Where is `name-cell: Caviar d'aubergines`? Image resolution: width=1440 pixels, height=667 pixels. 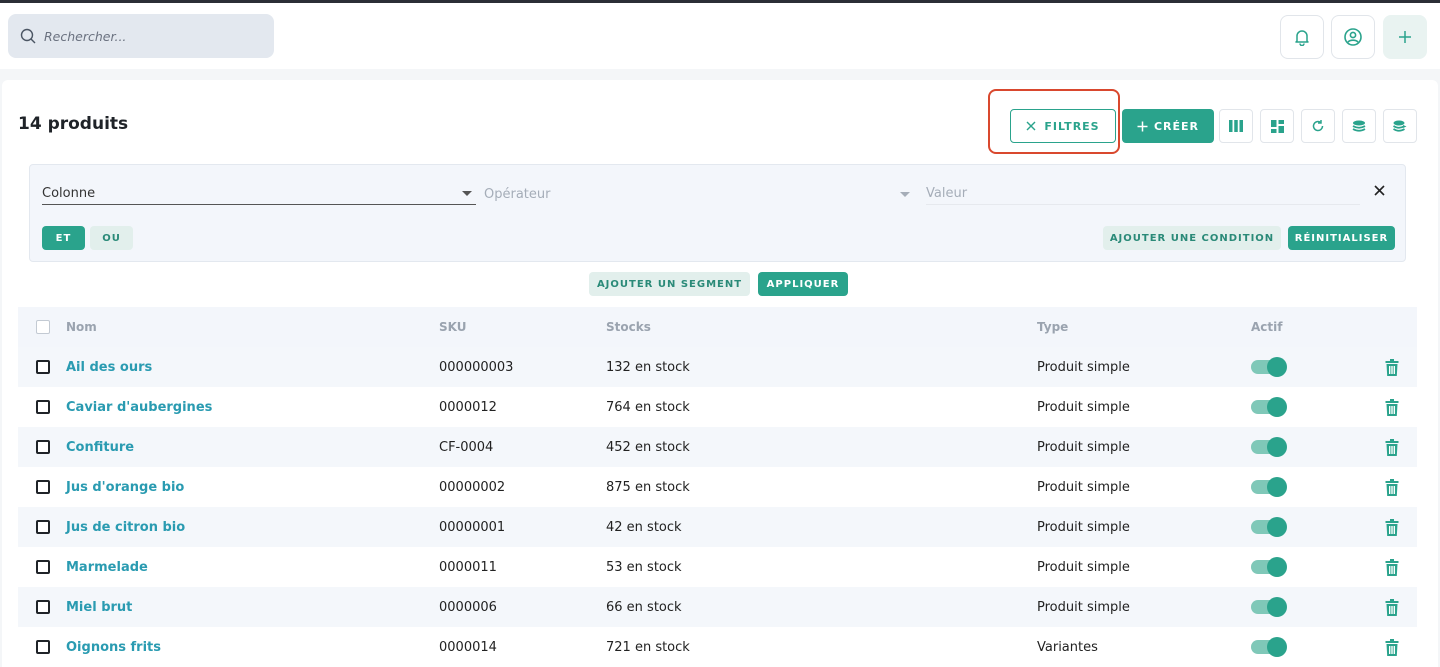 name-cell: Caviar d'aubergines is located at coordinates (139, 407).